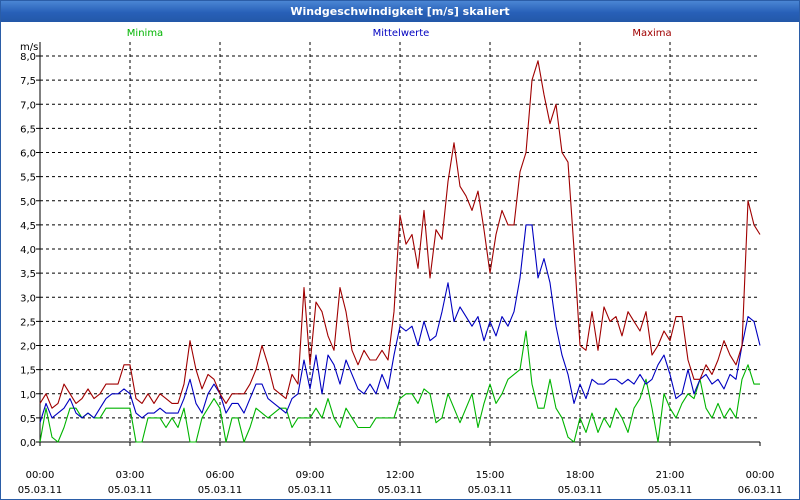 The height and width of the screenshot is (500, 800). Describe the element at coordinates (28, 395) in the screenshot. I see `y-tick-label: 1,0` at that location.